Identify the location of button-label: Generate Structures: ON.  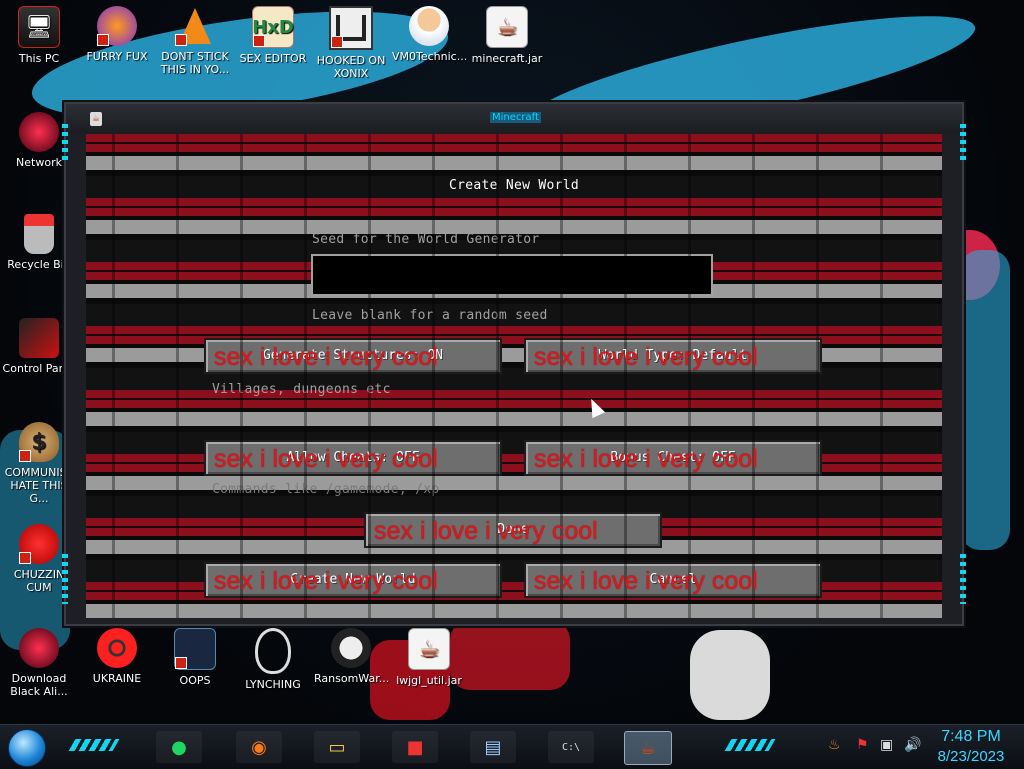
(352, 355).